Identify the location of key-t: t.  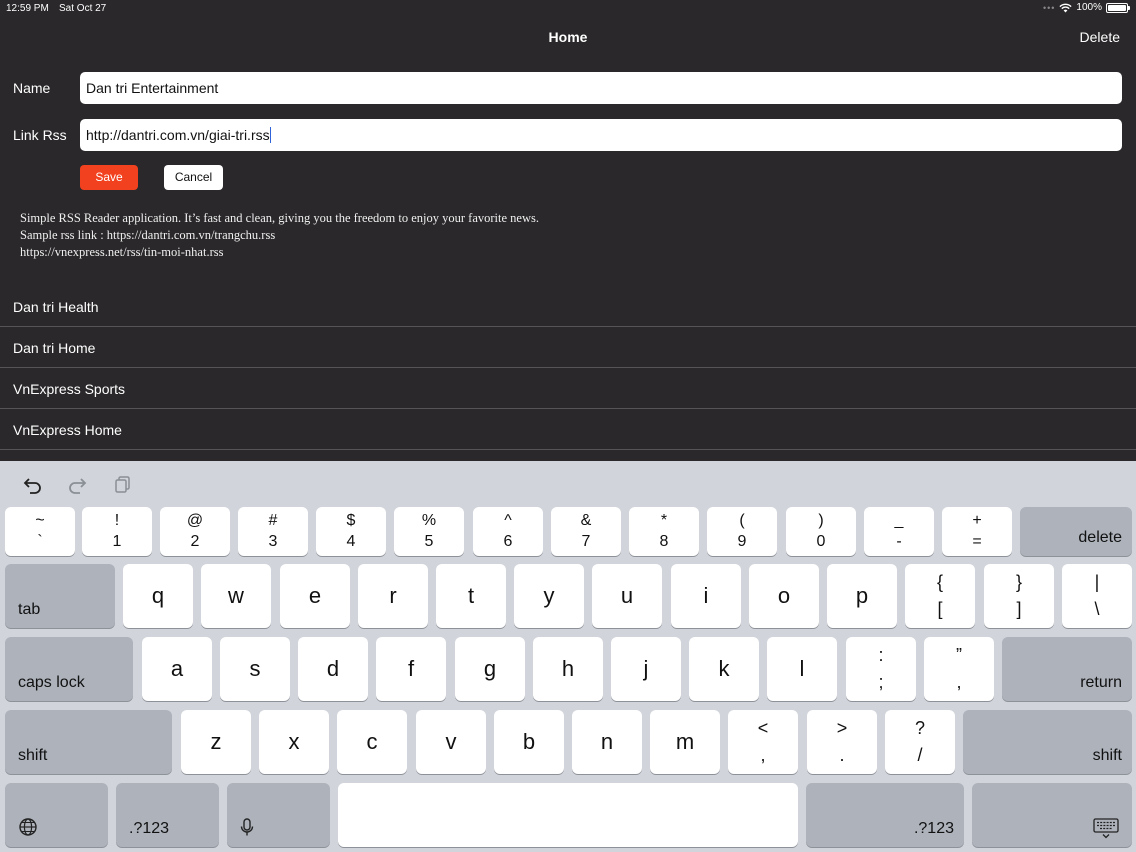
(471, 596).